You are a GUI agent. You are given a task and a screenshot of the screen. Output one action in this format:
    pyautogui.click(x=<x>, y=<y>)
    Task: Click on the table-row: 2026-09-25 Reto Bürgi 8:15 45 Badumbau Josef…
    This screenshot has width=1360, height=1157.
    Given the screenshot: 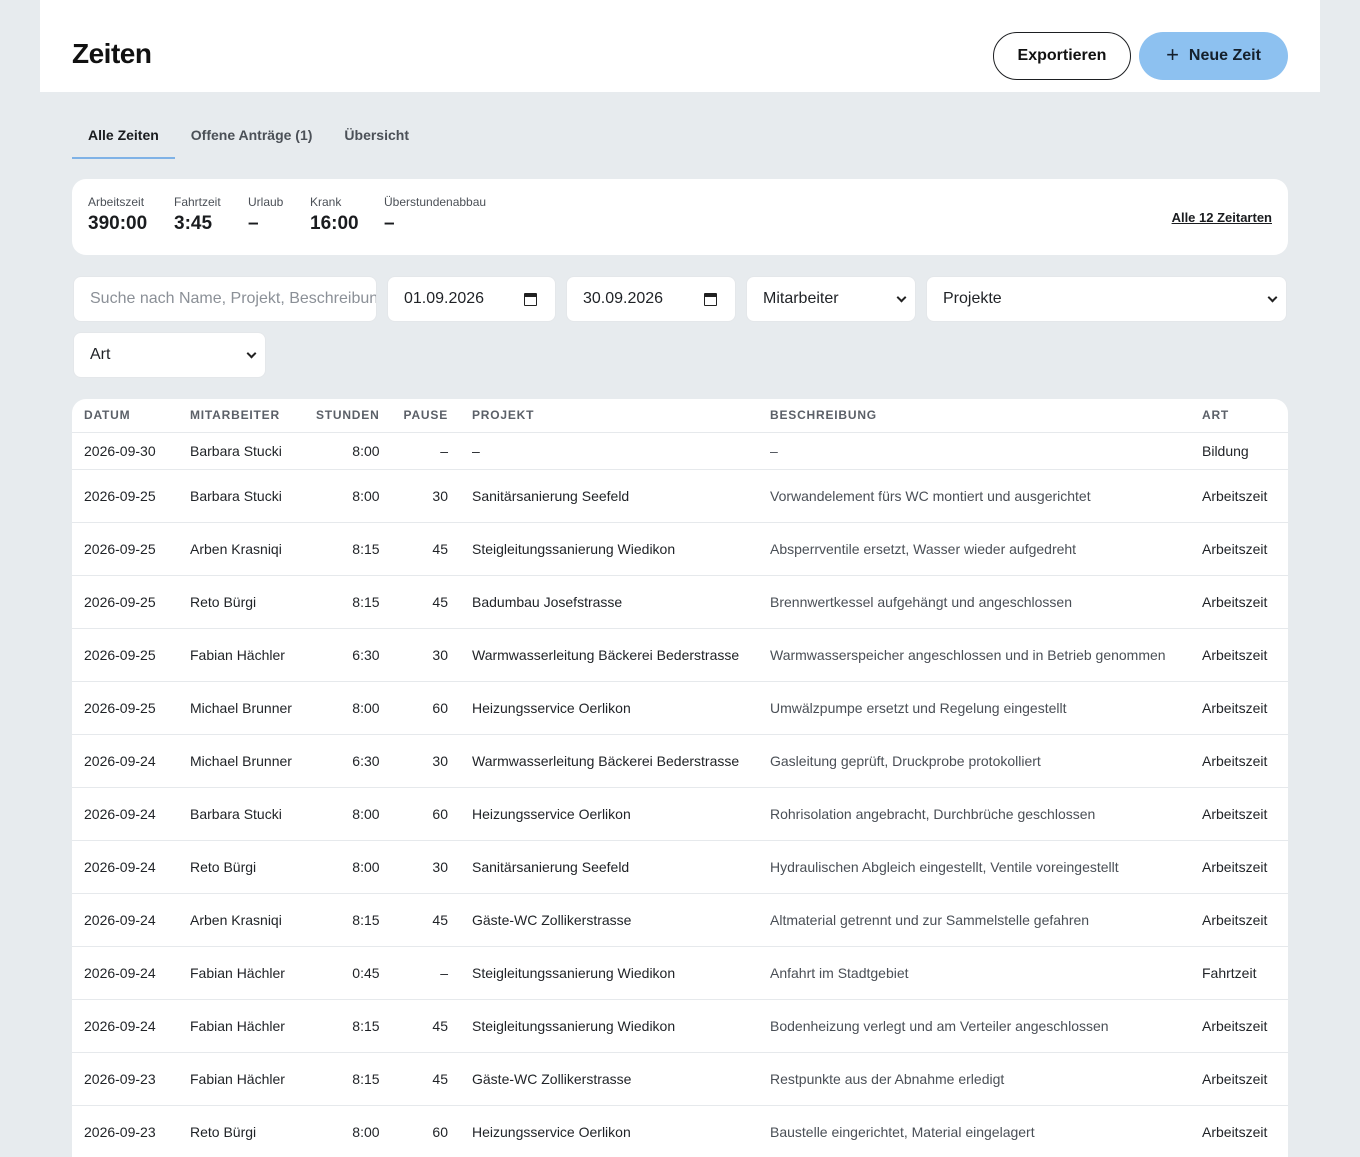 What is the action you would take?
    pyautogui.click(x=680, y=602)
    